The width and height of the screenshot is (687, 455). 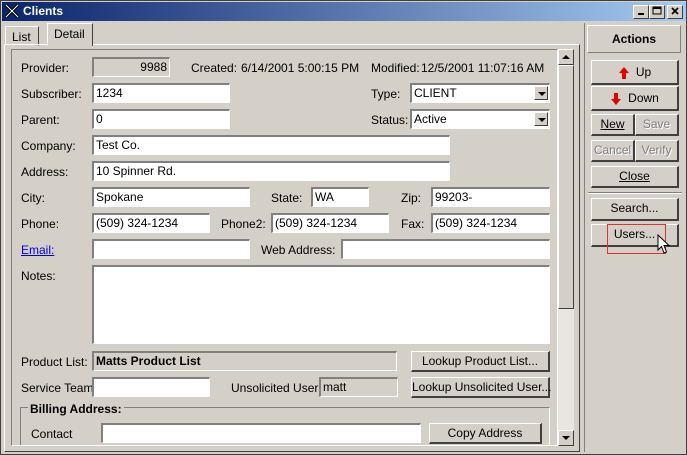 What do you see at coordinates (12, 11) in the screenshot?
I see `app-icon` at bounding box center [12, 11].